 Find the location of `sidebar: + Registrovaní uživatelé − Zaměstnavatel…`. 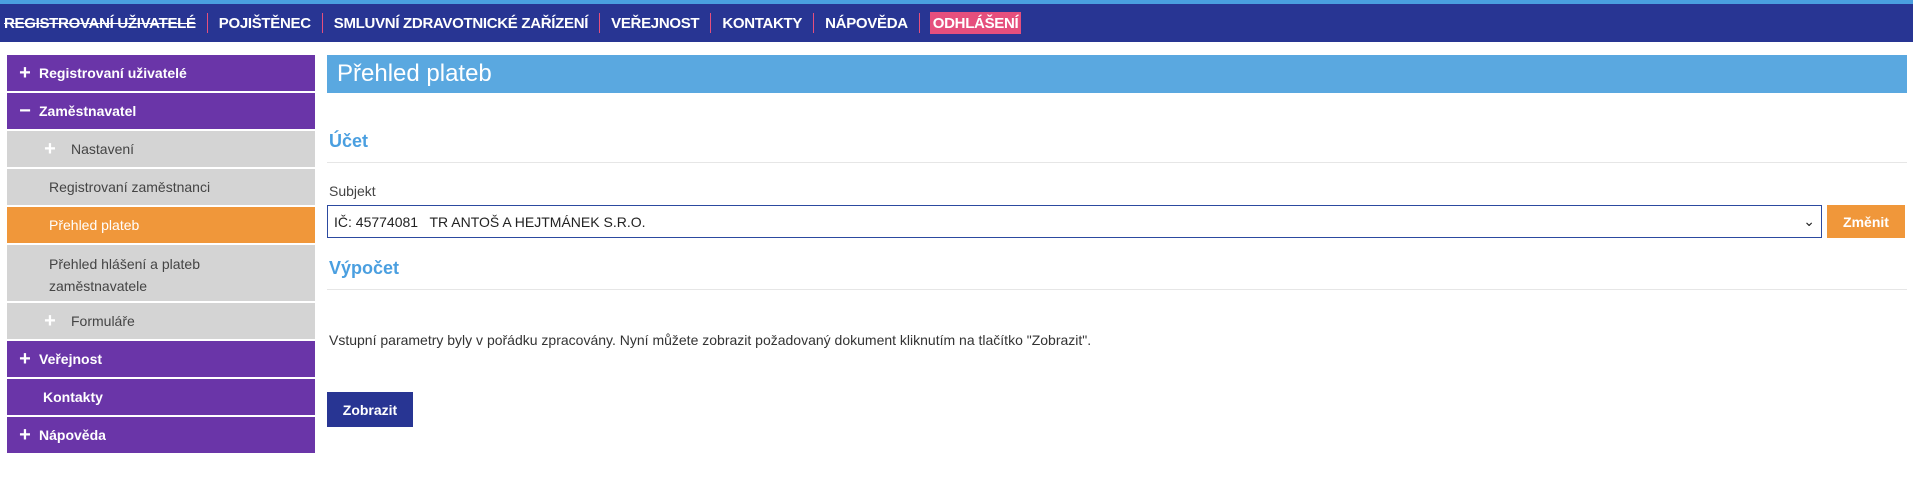

sidebar: + Registrovaní uživatelé − Zaměstnavatel… is located at coordinates (161, 255).